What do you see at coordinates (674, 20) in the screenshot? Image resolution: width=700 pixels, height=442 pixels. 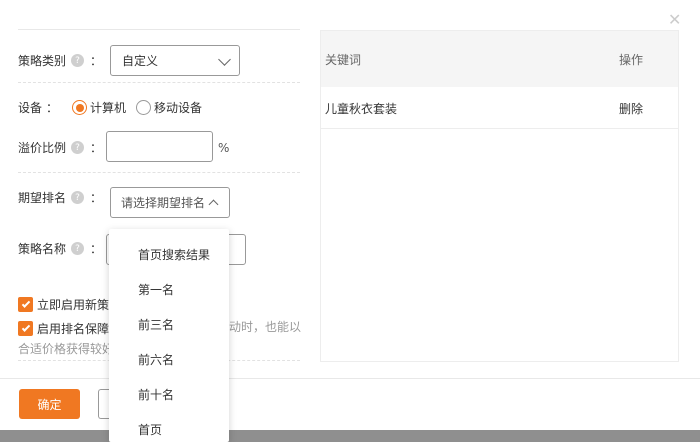 I see `close-icon: ✕` at bounding box center [674, 20].